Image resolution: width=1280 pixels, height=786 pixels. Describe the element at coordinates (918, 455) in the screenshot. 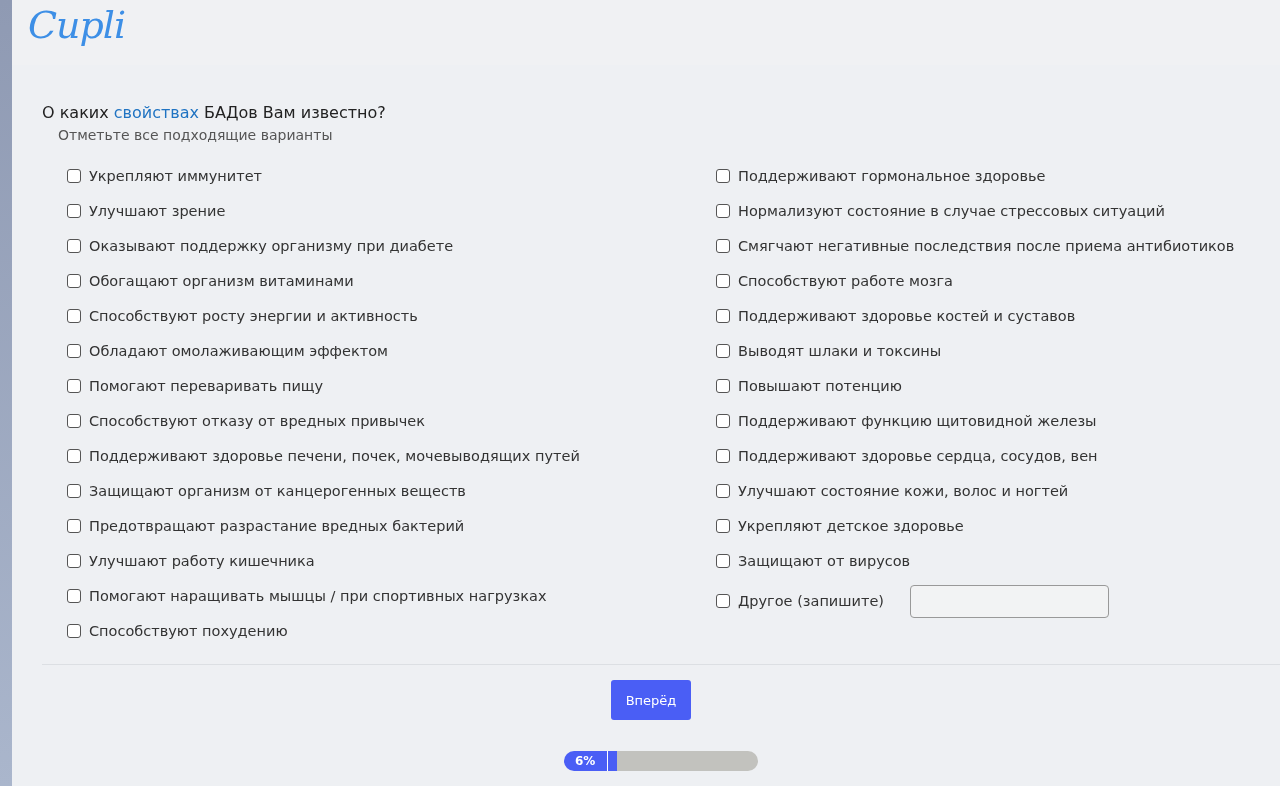

I see `option-label: Поддерживают здоровье сердца, сосудов, вен` at that location.